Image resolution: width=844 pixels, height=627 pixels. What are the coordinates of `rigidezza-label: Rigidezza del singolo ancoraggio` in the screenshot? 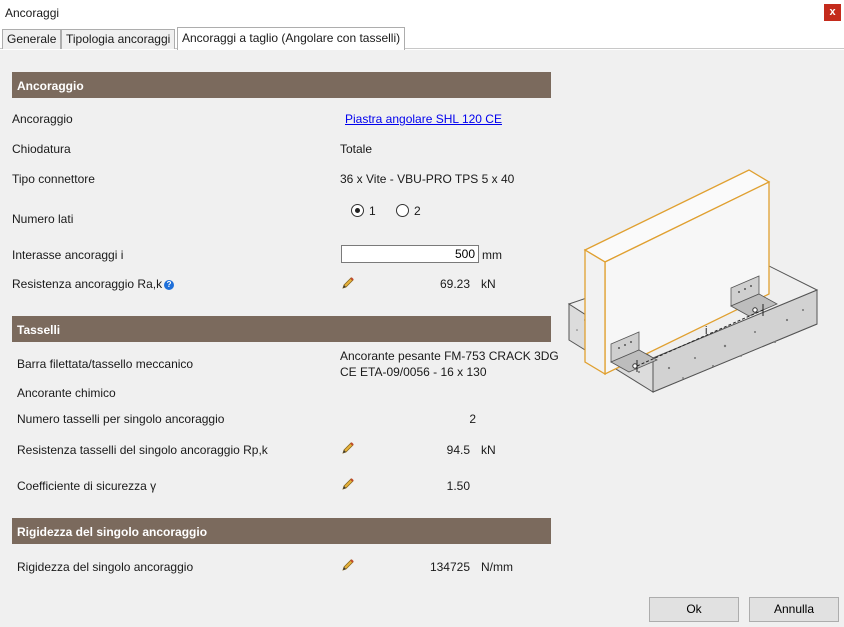 It's located at (105, 567).